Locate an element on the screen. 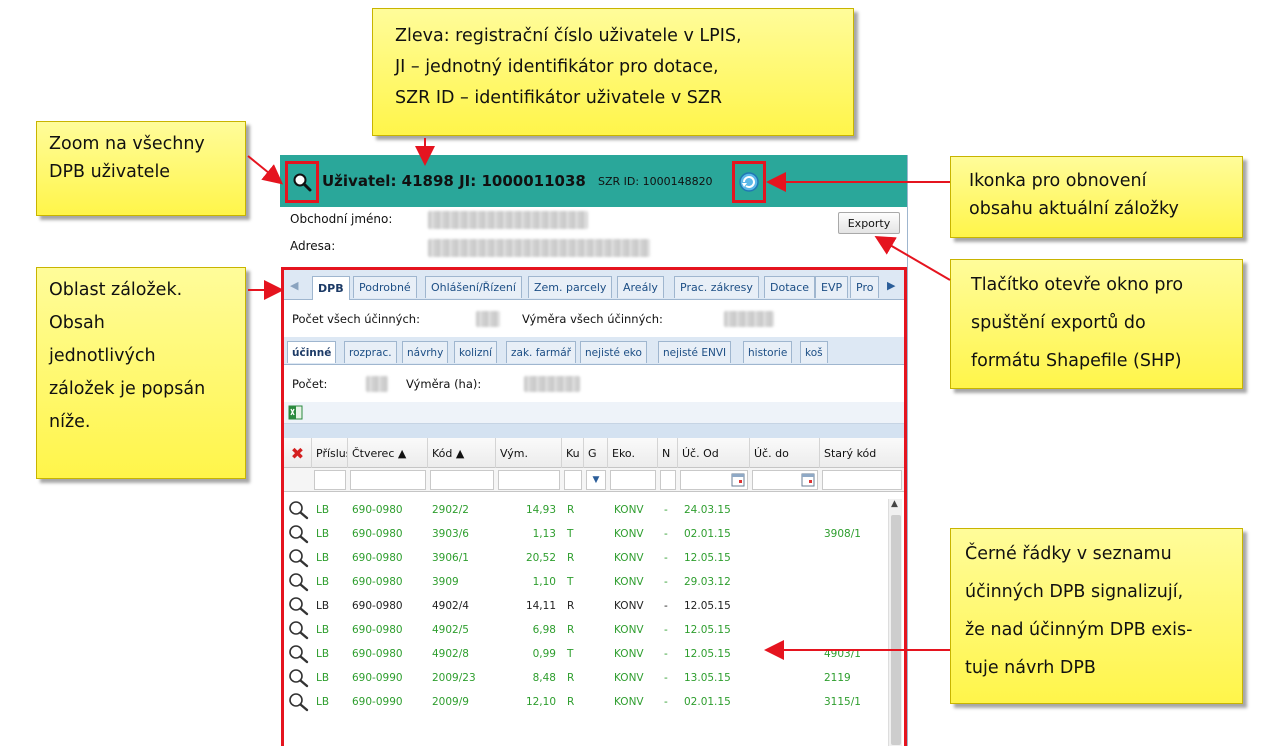 This screenshot has height=746, width=1261. col-eko: Eko. is located at coordinates (633, 453).